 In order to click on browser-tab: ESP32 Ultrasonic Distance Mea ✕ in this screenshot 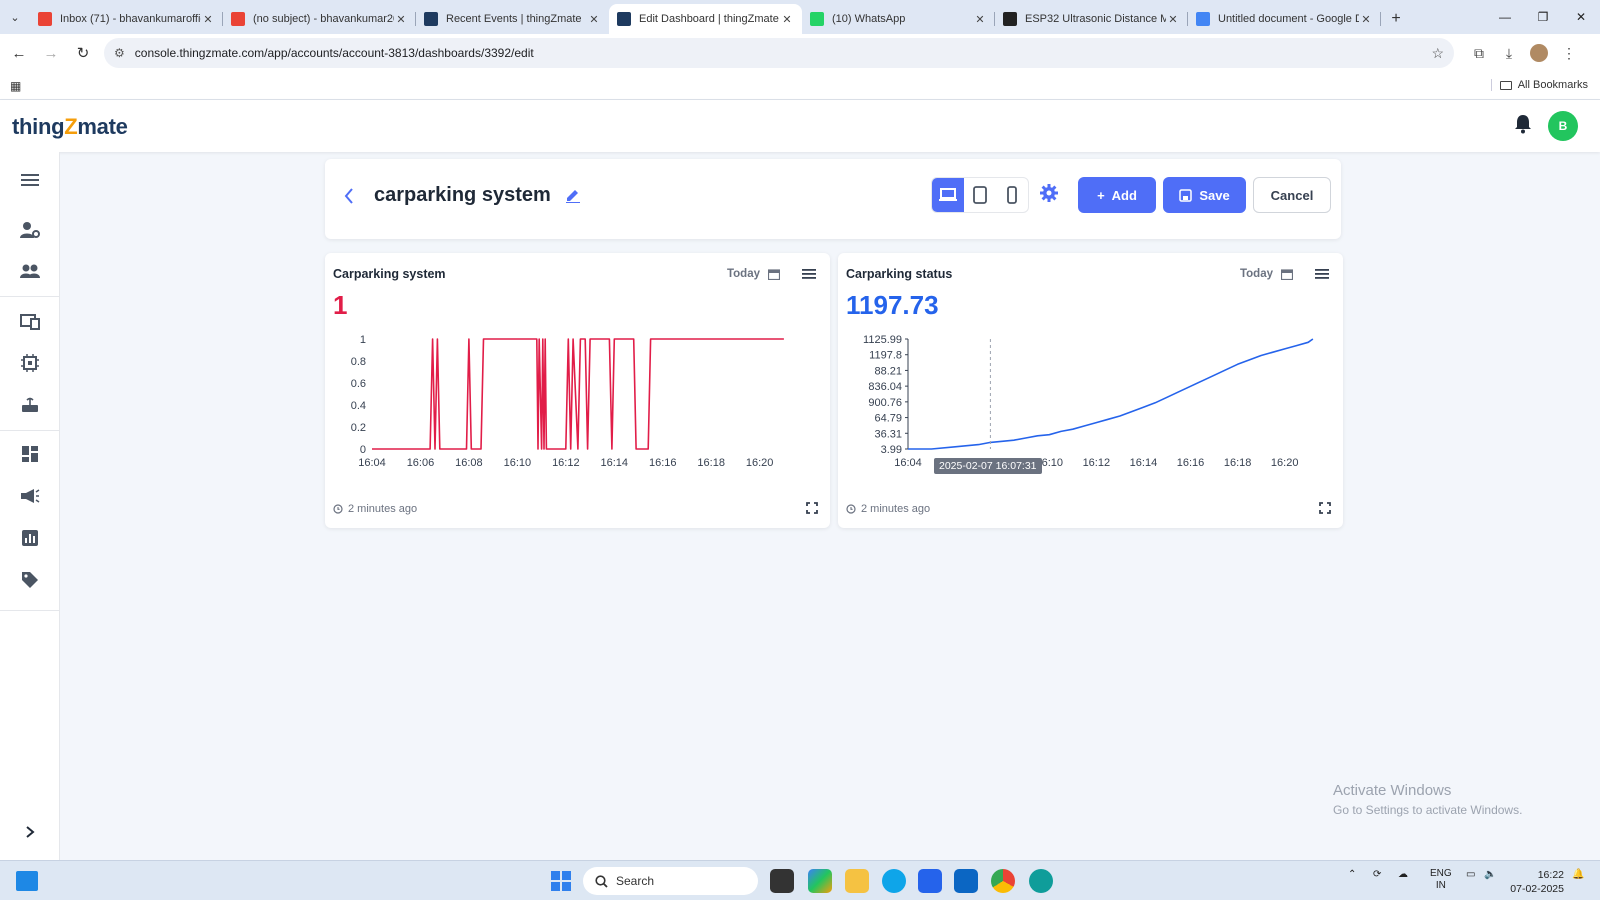, I will do `click(1091, 19)`.